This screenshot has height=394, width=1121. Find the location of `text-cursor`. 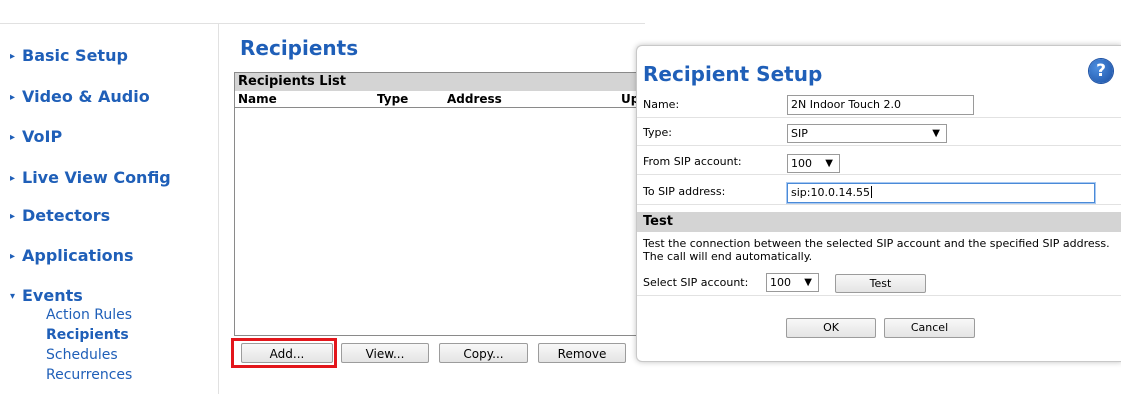

text-cursor is located at coordinates (871, 192).